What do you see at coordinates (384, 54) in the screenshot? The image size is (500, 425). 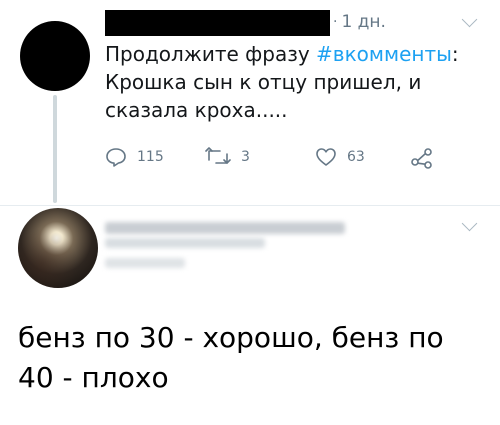 I see `hashtag-link: #вкомменты` at bounding box center [384, 54].